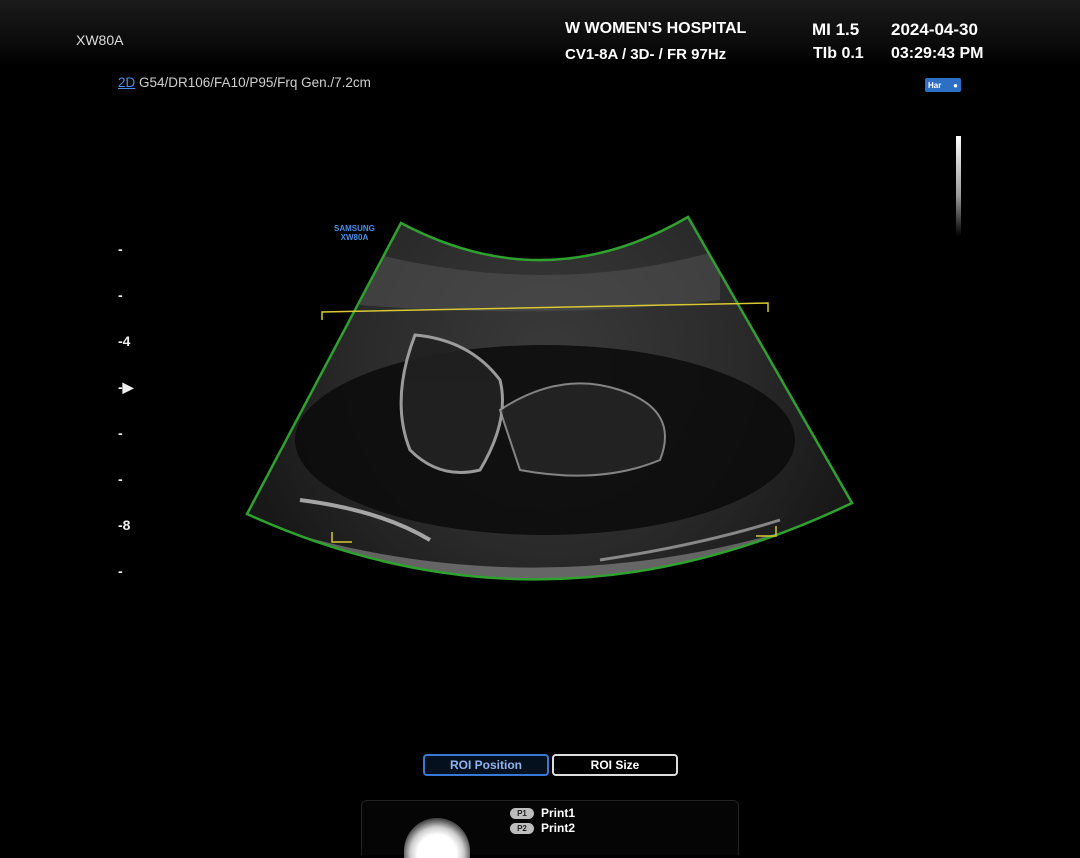 The image size is (1080, 858). Describe the element at coordinates (615, 765) in the screenshot. I see `roi-size-button: ROI Size` at that location.